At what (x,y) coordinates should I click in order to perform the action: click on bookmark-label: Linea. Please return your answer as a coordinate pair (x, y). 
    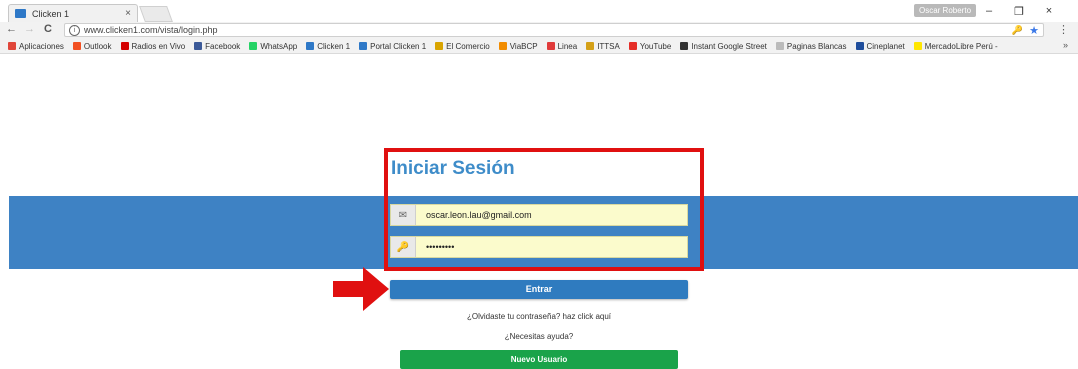
    Looking at the image, I should click on (567, 46).